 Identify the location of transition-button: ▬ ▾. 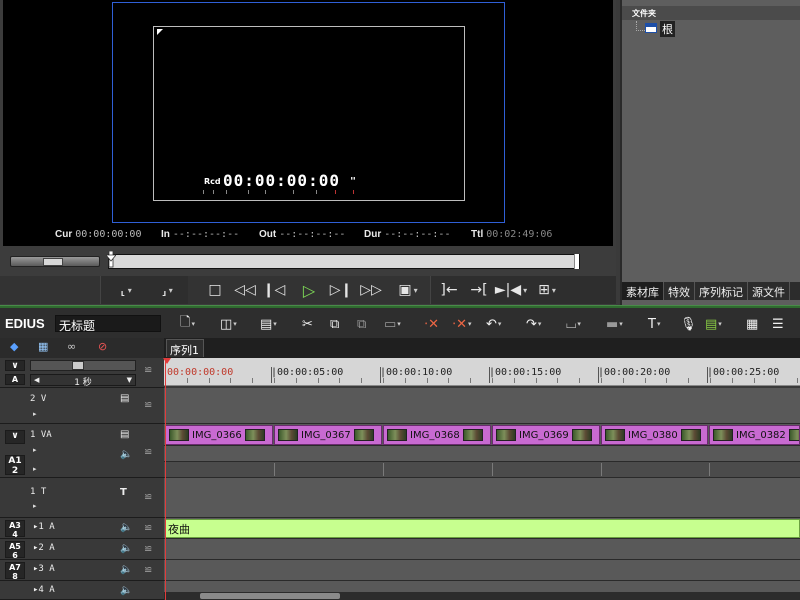
(614, 324).